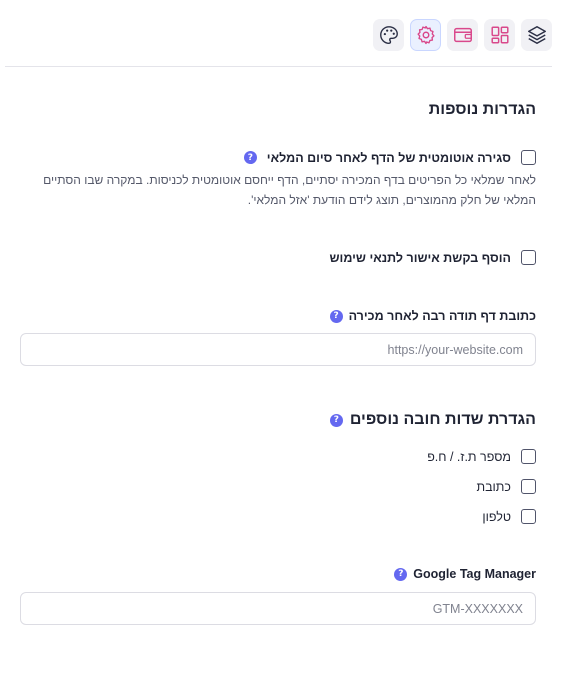  I want to click on required-field-id-label: מספר ת.ז. / ח.פ, so click(469, 456).